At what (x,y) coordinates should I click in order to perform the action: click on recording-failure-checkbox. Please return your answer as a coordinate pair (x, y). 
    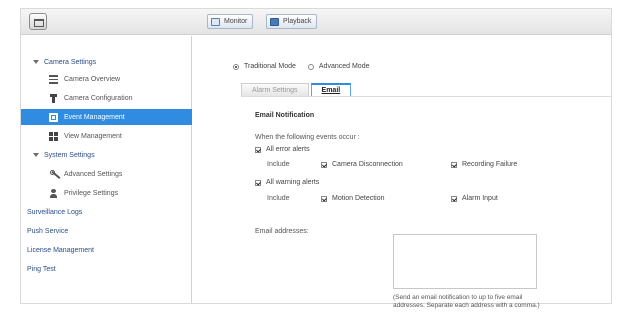
    Looking at the image, I should click on (454, 164).